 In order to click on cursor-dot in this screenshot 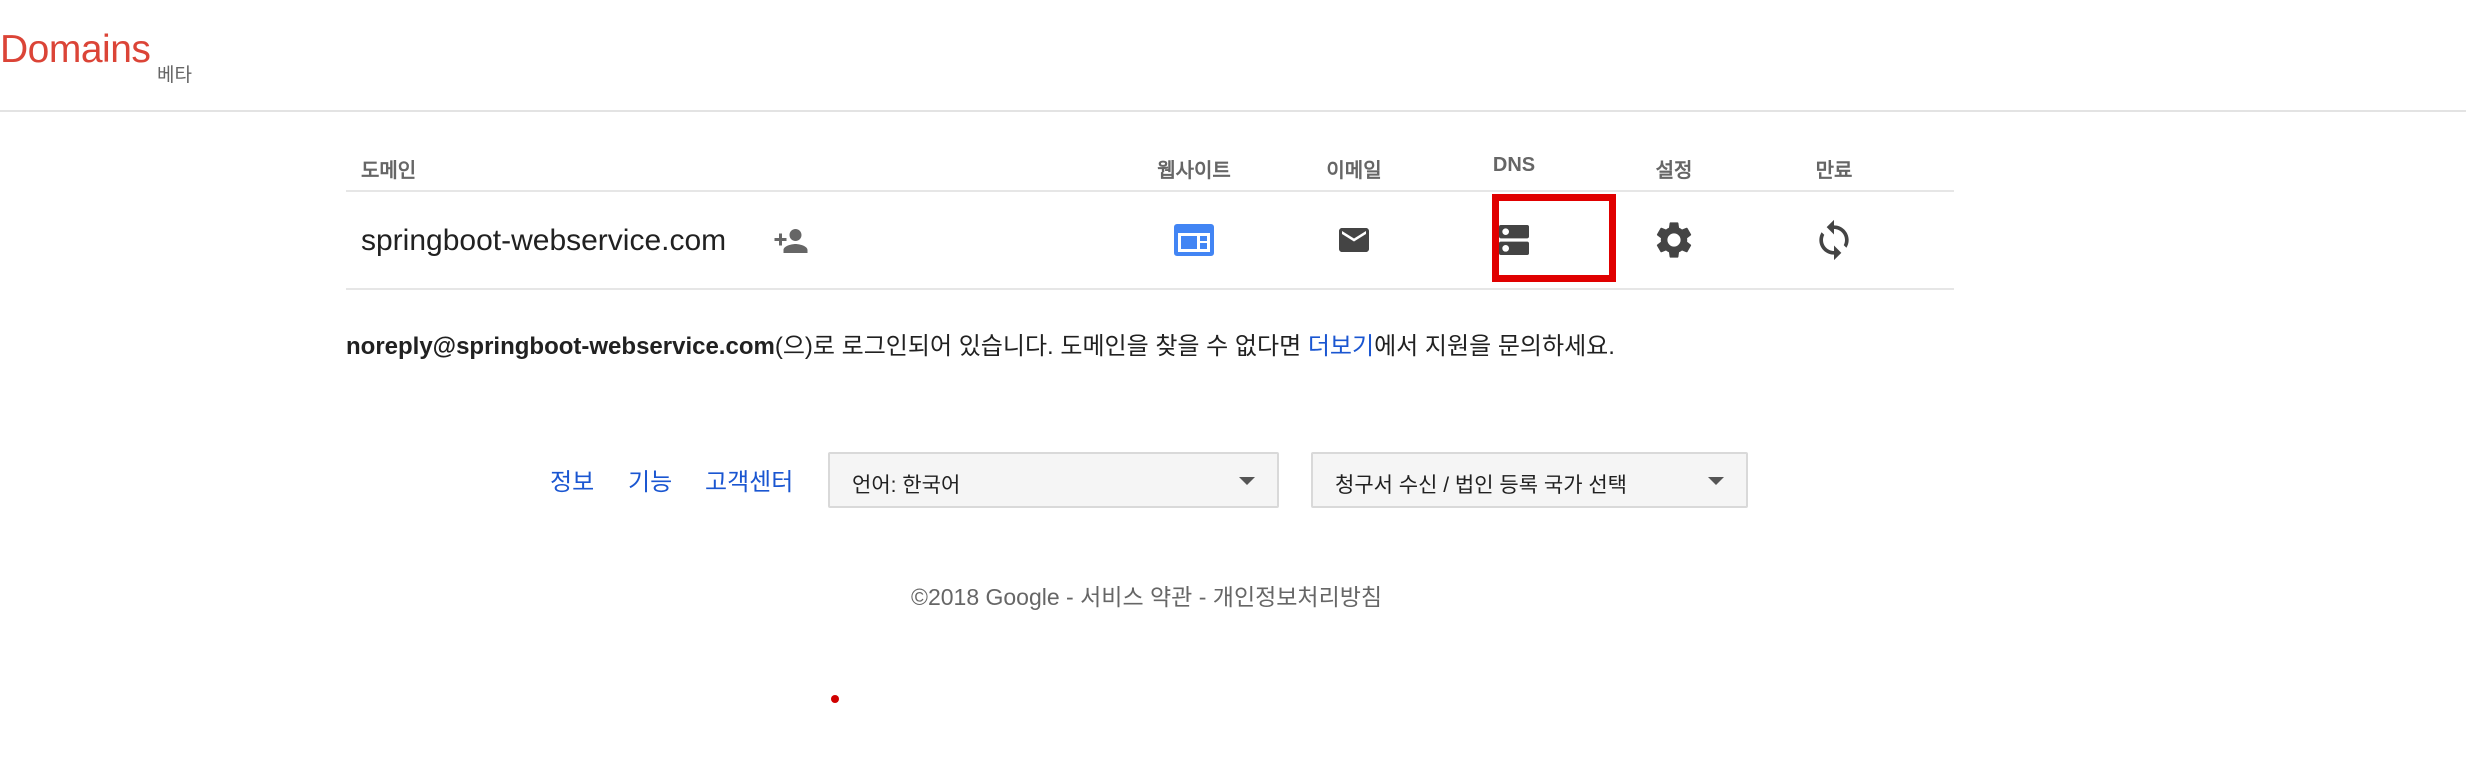, I will do `click(835, 699)`.